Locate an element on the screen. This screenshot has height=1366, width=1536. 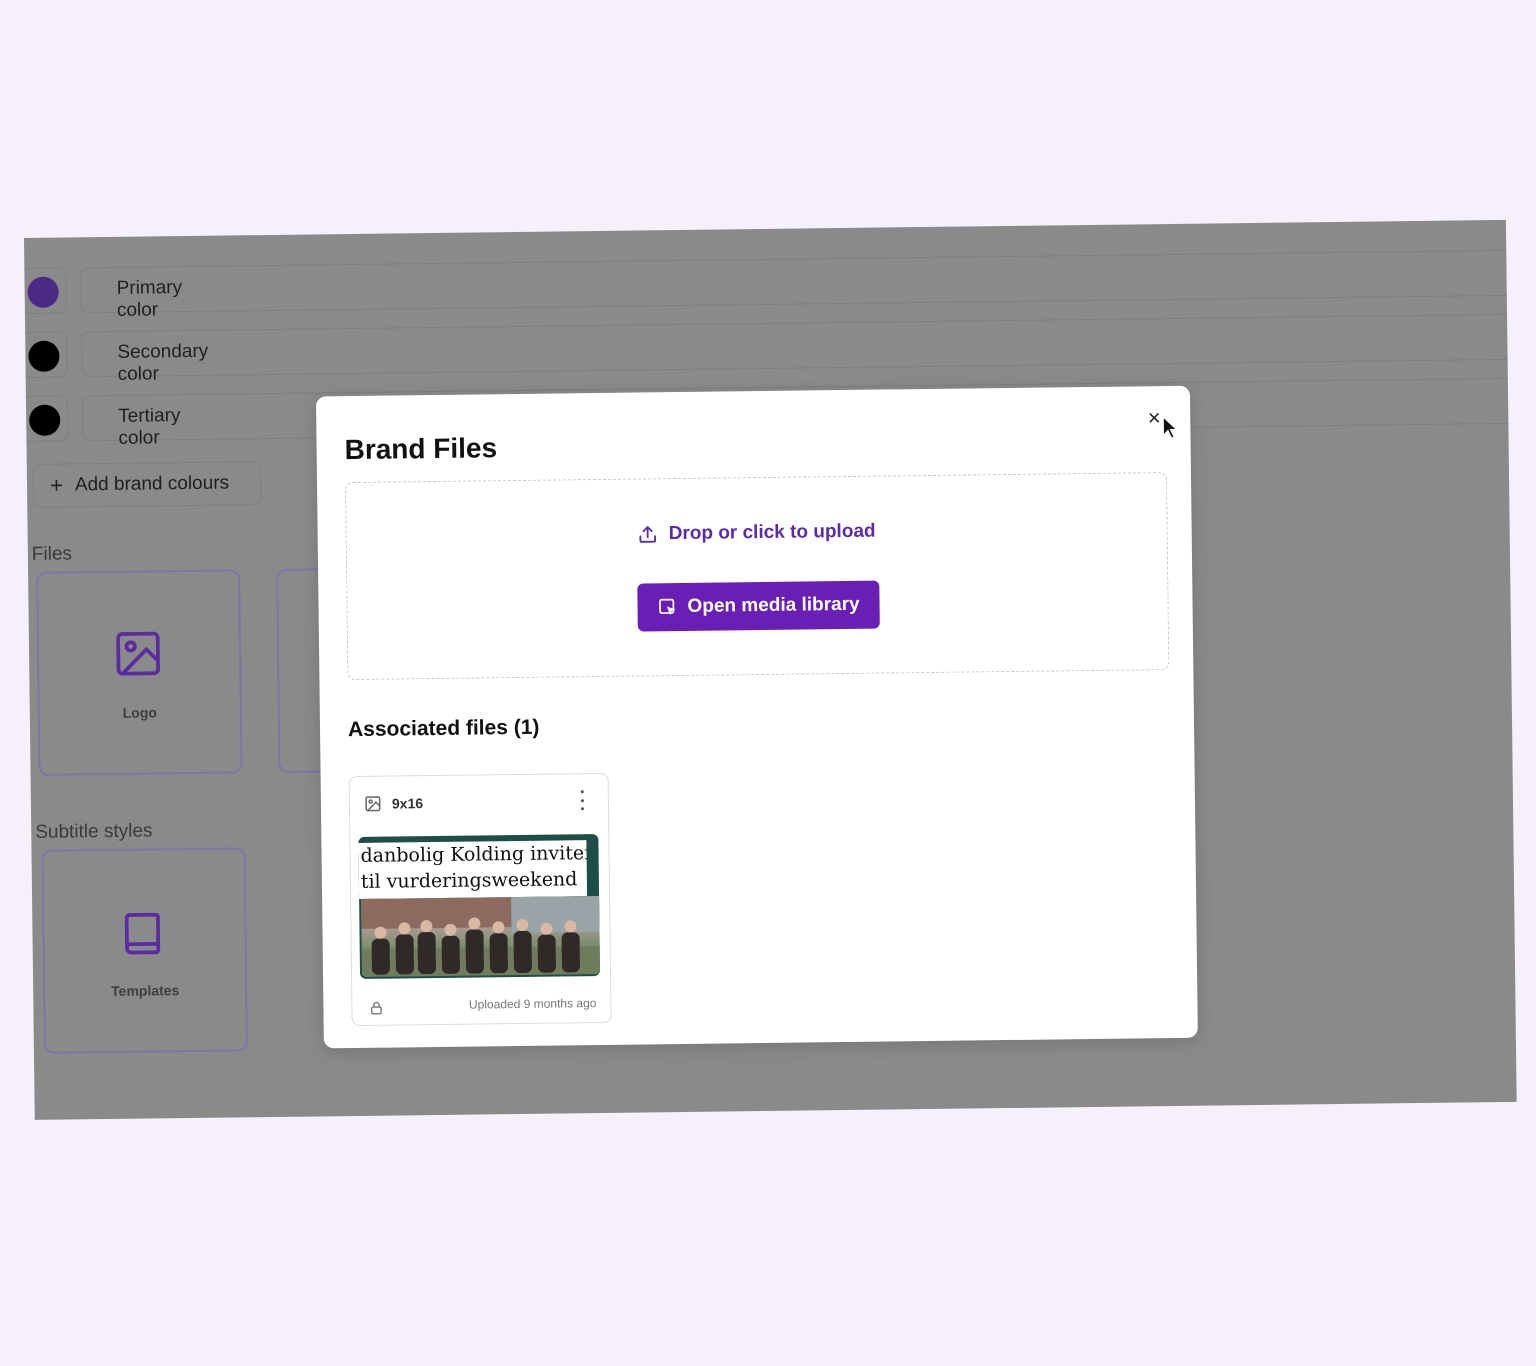
logo-label: Logo is located at coordinates (140, 712).